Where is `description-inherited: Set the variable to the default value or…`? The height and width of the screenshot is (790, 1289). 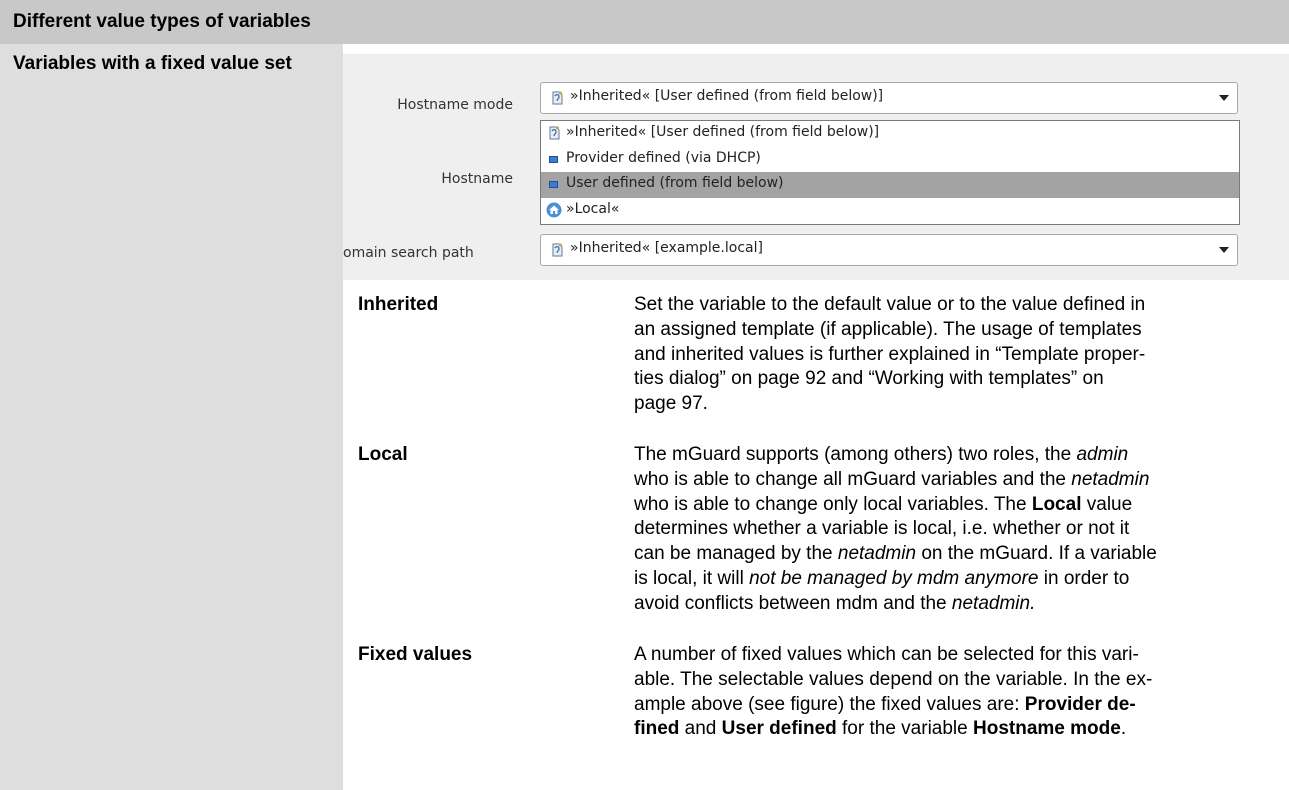 description-inherited: Set the variable to the default value or… is located at coordinates (954, 355).